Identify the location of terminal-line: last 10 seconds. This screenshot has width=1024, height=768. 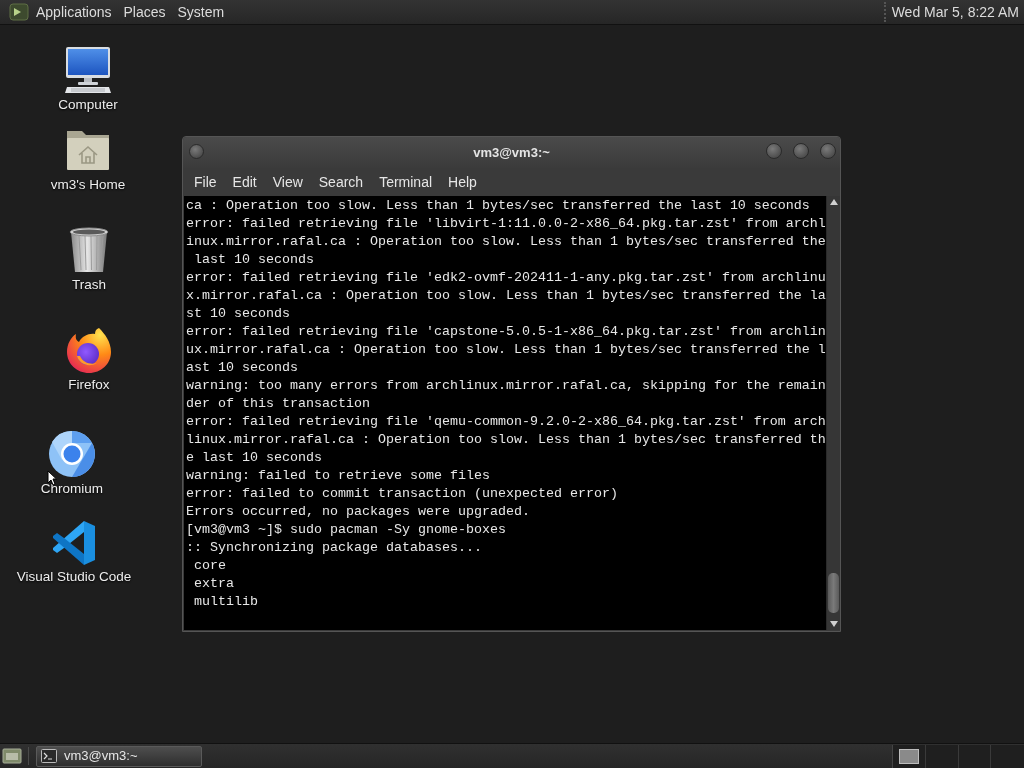
(254, 260).